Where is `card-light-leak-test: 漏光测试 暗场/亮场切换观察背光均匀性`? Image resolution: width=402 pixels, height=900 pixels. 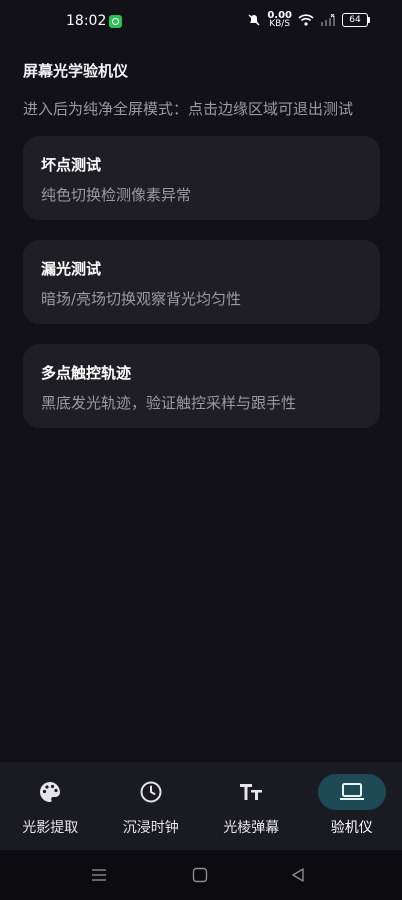 card-light-leak-test: 漏光测试 暗场/亮场切换观察背光均匀性 is located at coordinates (201, 282).